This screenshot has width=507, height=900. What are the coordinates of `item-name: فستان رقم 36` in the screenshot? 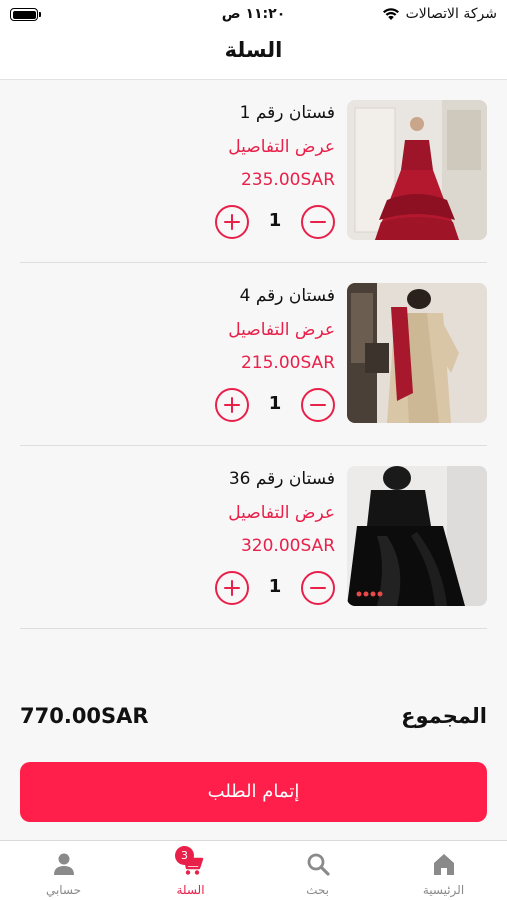 It's located at (281, 479).